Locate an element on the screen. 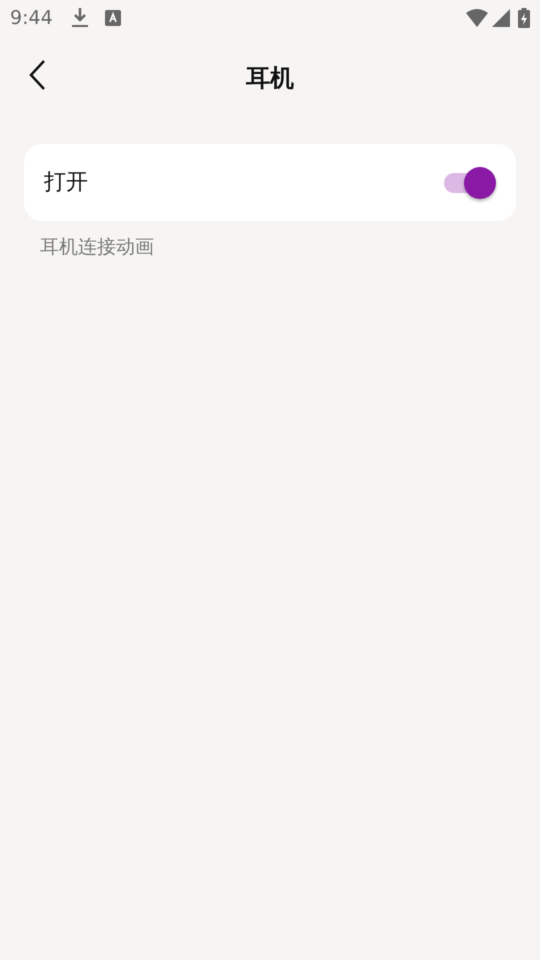  signal-icon is located at coordinates (501, 18).